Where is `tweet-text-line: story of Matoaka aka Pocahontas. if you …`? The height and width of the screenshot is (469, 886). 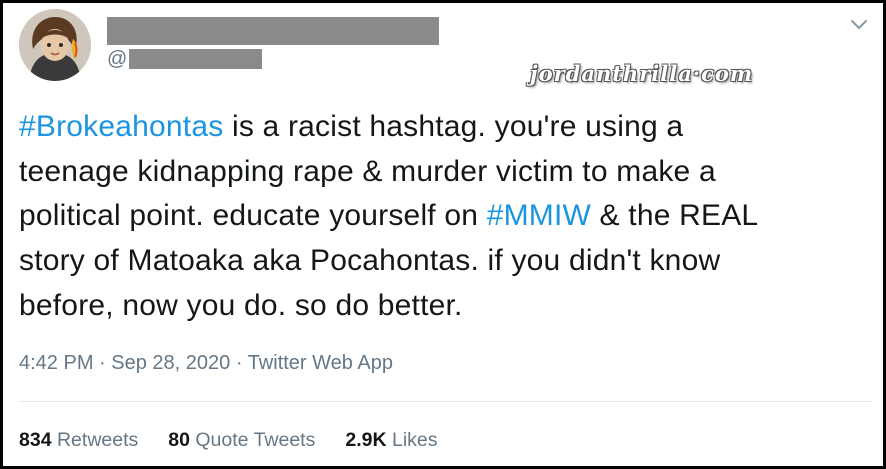
tweet-text-line: story of Matoaka aka Pocahontas. if you … is located at coordinates (449, 261).